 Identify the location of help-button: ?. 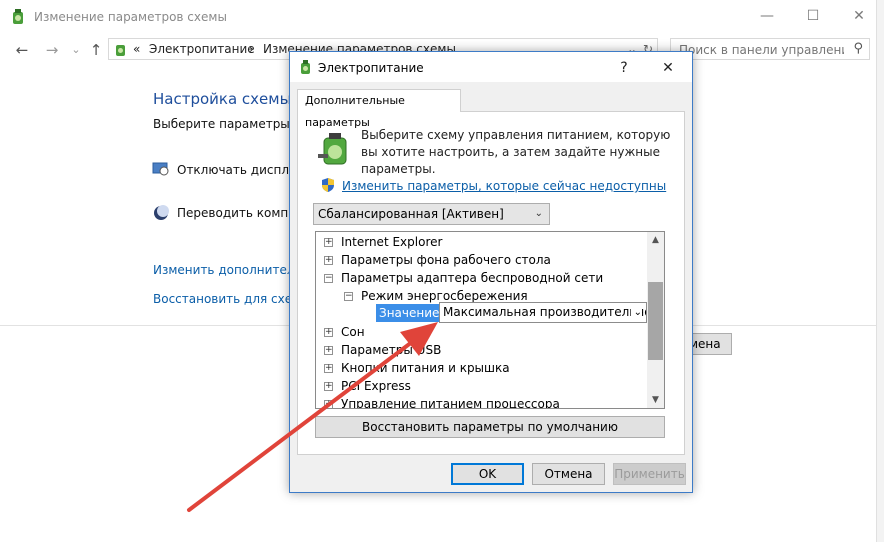
(624, 68).